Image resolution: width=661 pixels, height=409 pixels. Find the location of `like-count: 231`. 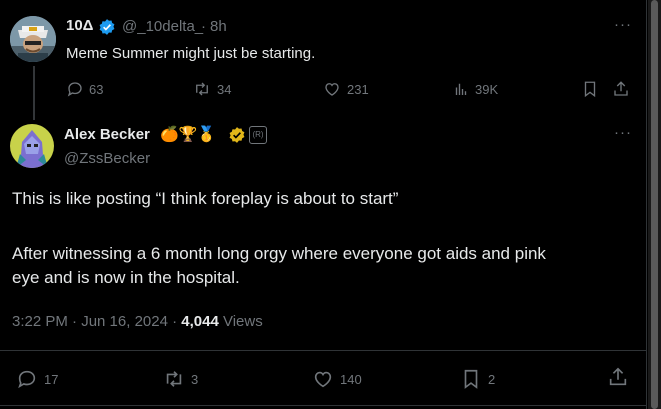

like-count: 231 is located at coordinates (358, 89).